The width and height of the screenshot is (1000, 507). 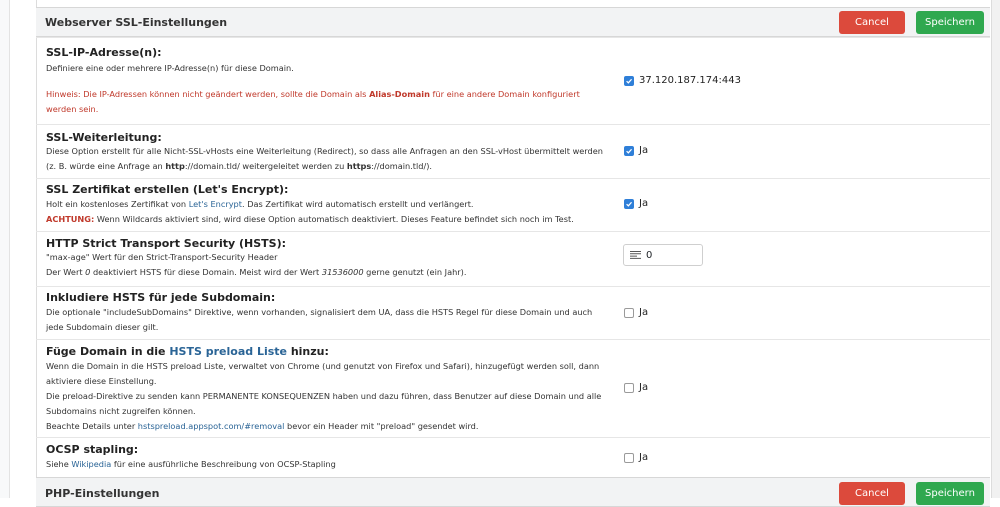 I want to click on cancel-button: Cancel, so click(x=872, y=22).